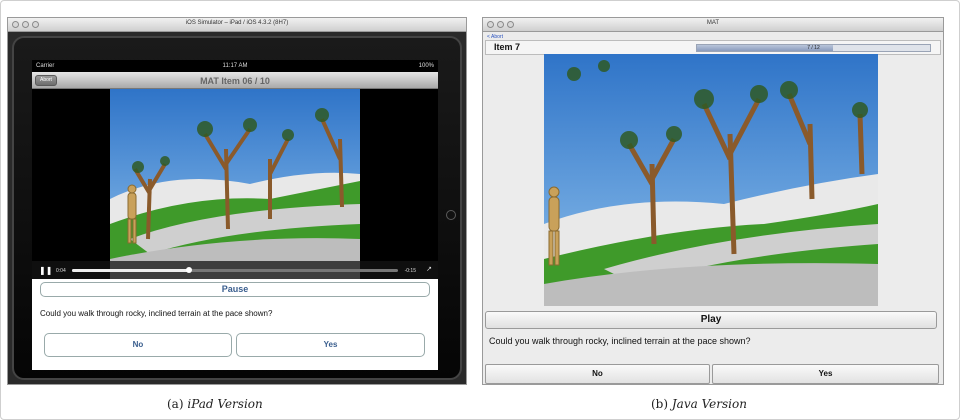 This screenshot has width=960, height=420. I want to click on video-controls: ❚❚ 0:04 -0:15 ↗, so click(235, 270).